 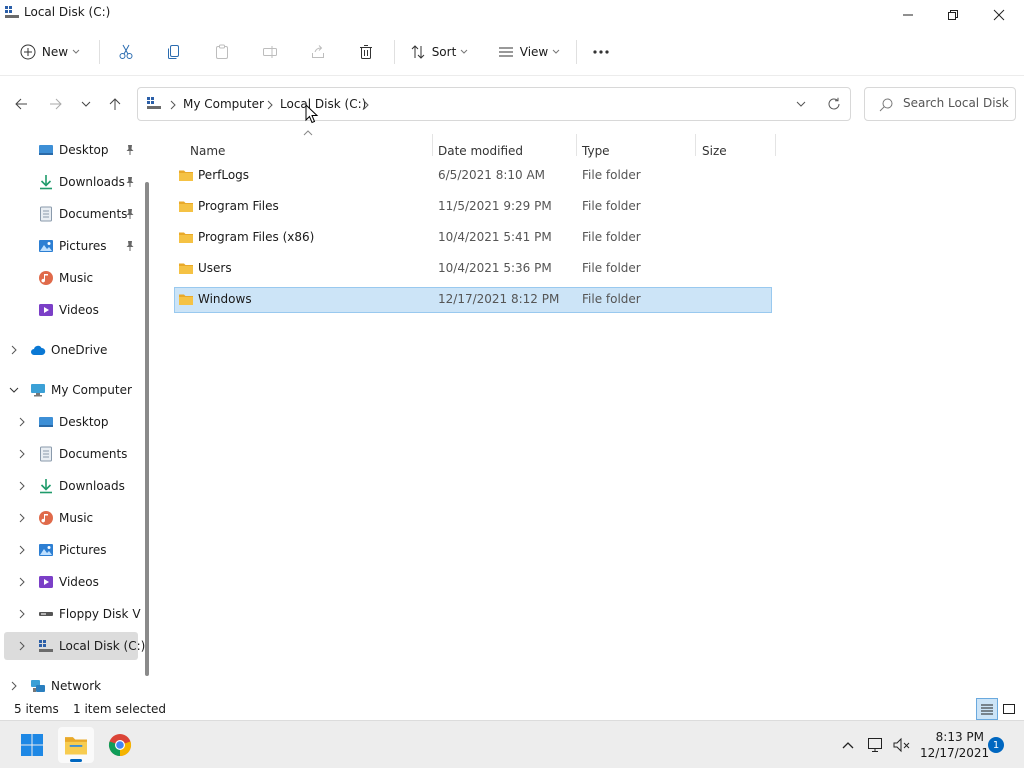 I want to click on sidebar-item-music: Music, so click(x=70, y=518).